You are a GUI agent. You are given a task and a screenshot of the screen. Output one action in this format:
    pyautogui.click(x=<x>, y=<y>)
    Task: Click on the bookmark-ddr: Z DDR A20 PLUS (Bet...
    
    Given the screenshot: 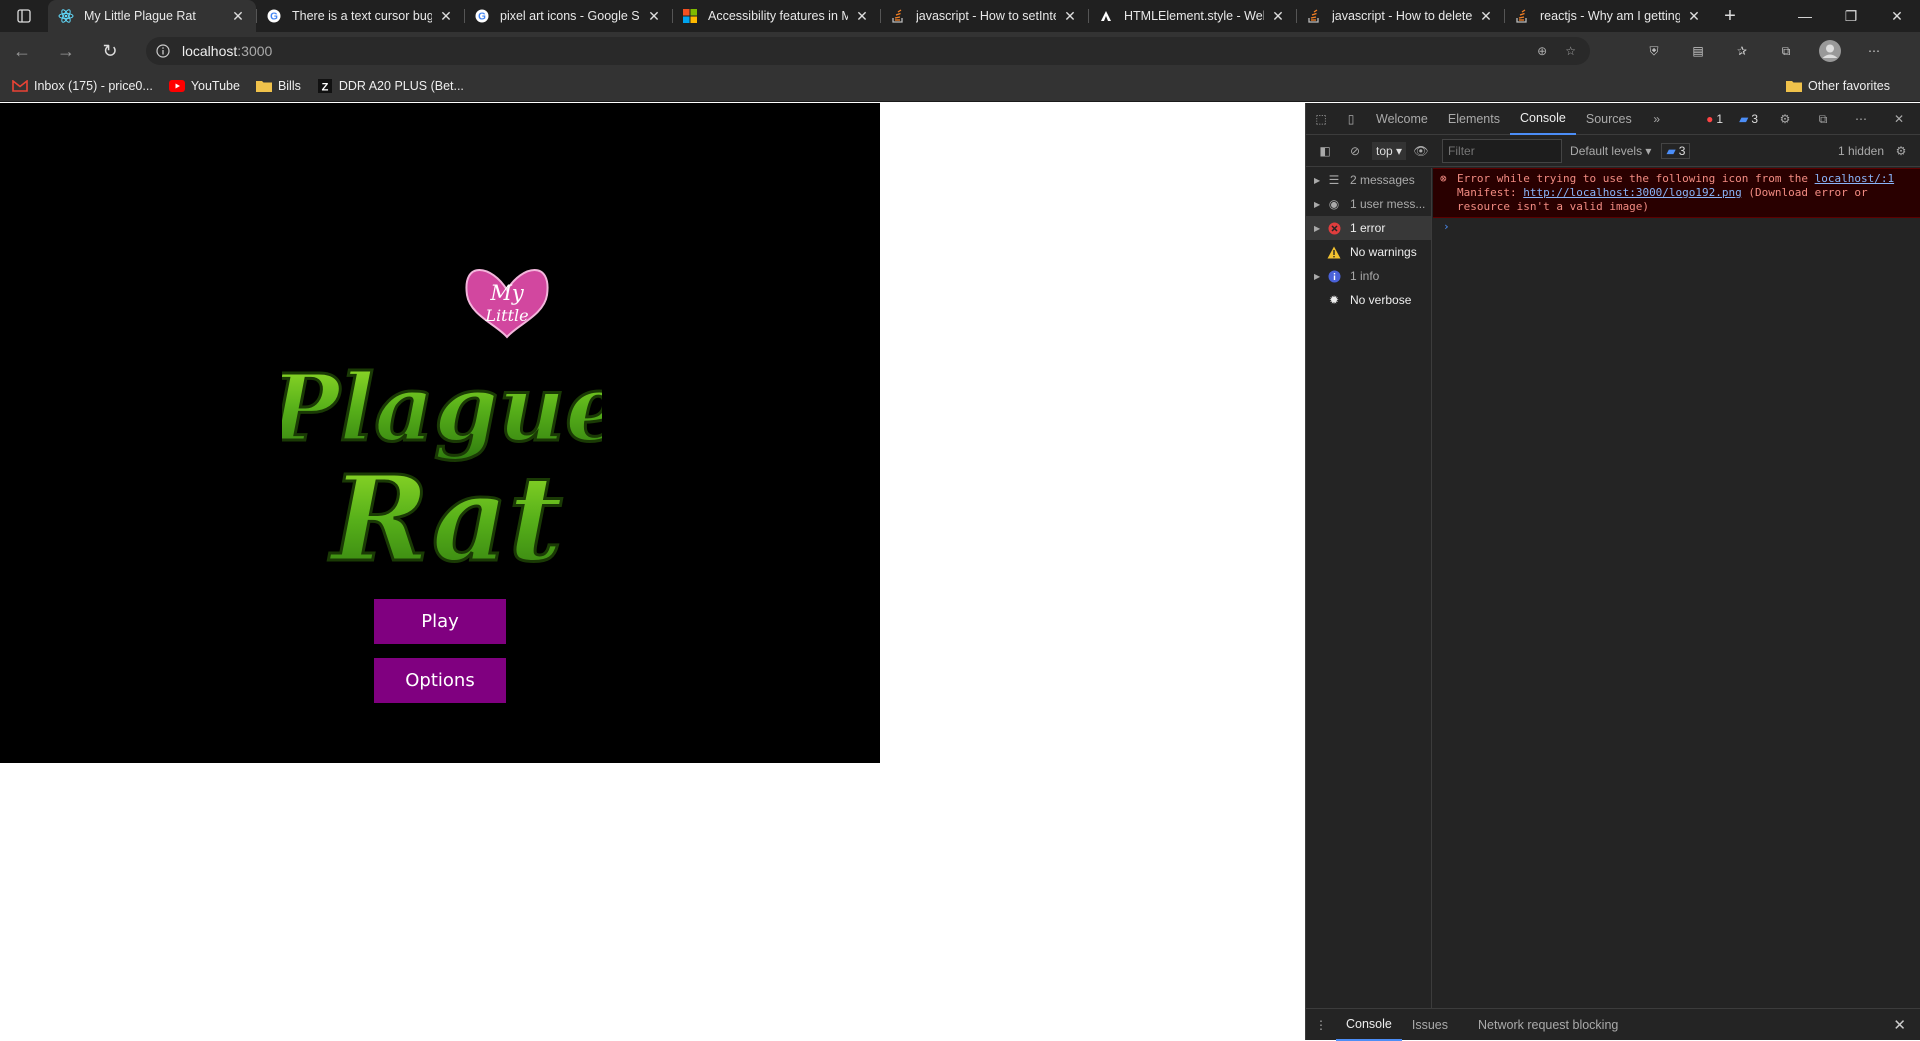 What is the action you would take?
    pyautogui.click(x=390, y=86)
    